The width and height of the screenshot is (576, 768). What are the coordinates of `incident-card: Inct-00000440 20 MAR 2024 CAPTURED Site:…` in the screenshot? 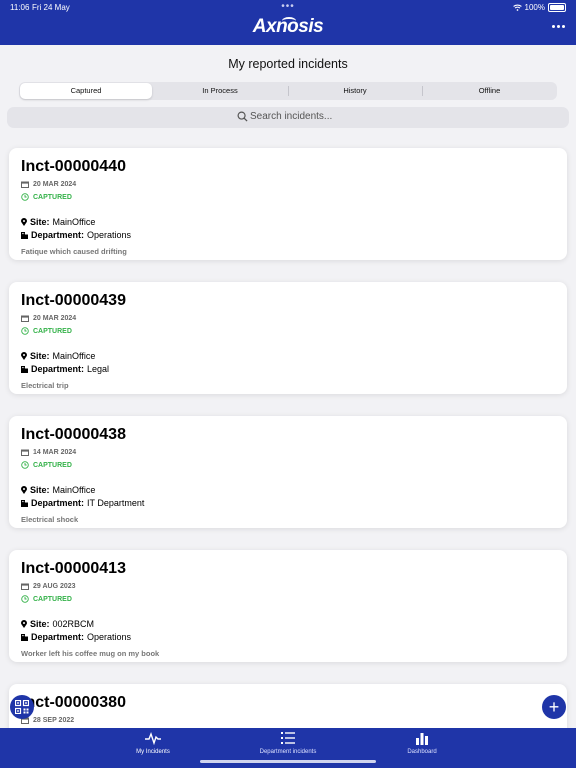 It's located at (288, 204).